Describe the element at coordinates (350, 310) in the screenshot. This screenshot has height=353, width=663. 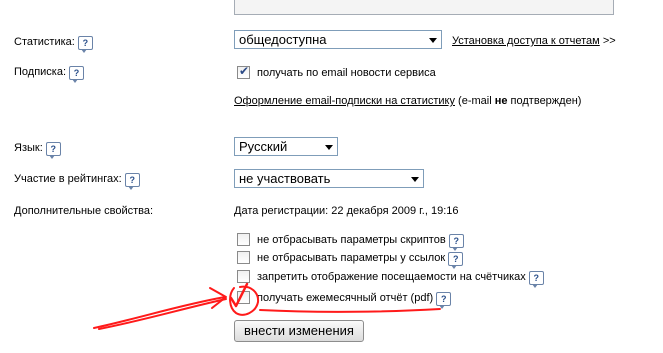
I see `annotation-underline` at that location.